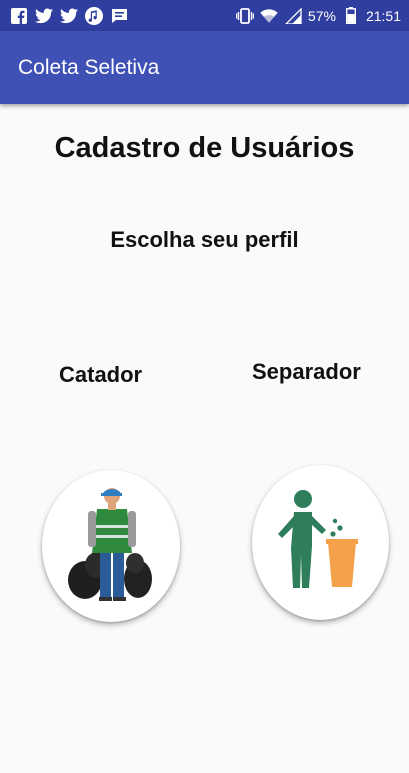 The height and width of the screenshot is (773, 409). Describe the element at coordinates (119, 16) in the screenshot. I see `message-icon` at that location.